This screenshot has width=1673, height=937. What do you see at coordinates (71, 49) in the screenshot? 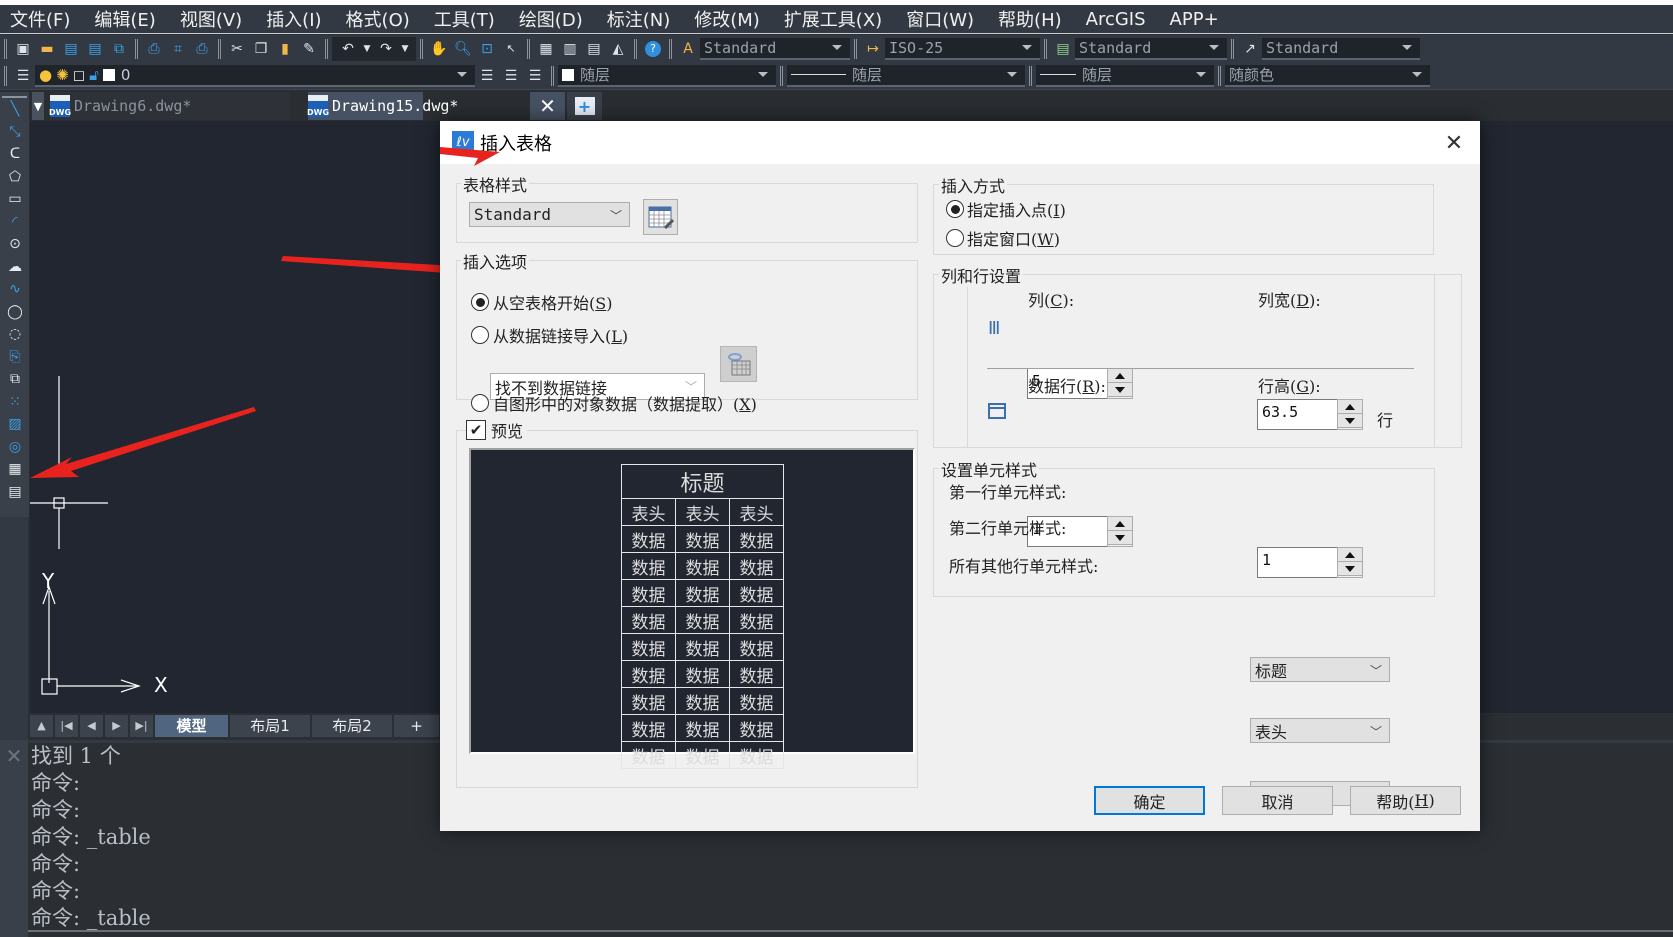
I see `save-icon: ▤` at bounding box center [71, 49].